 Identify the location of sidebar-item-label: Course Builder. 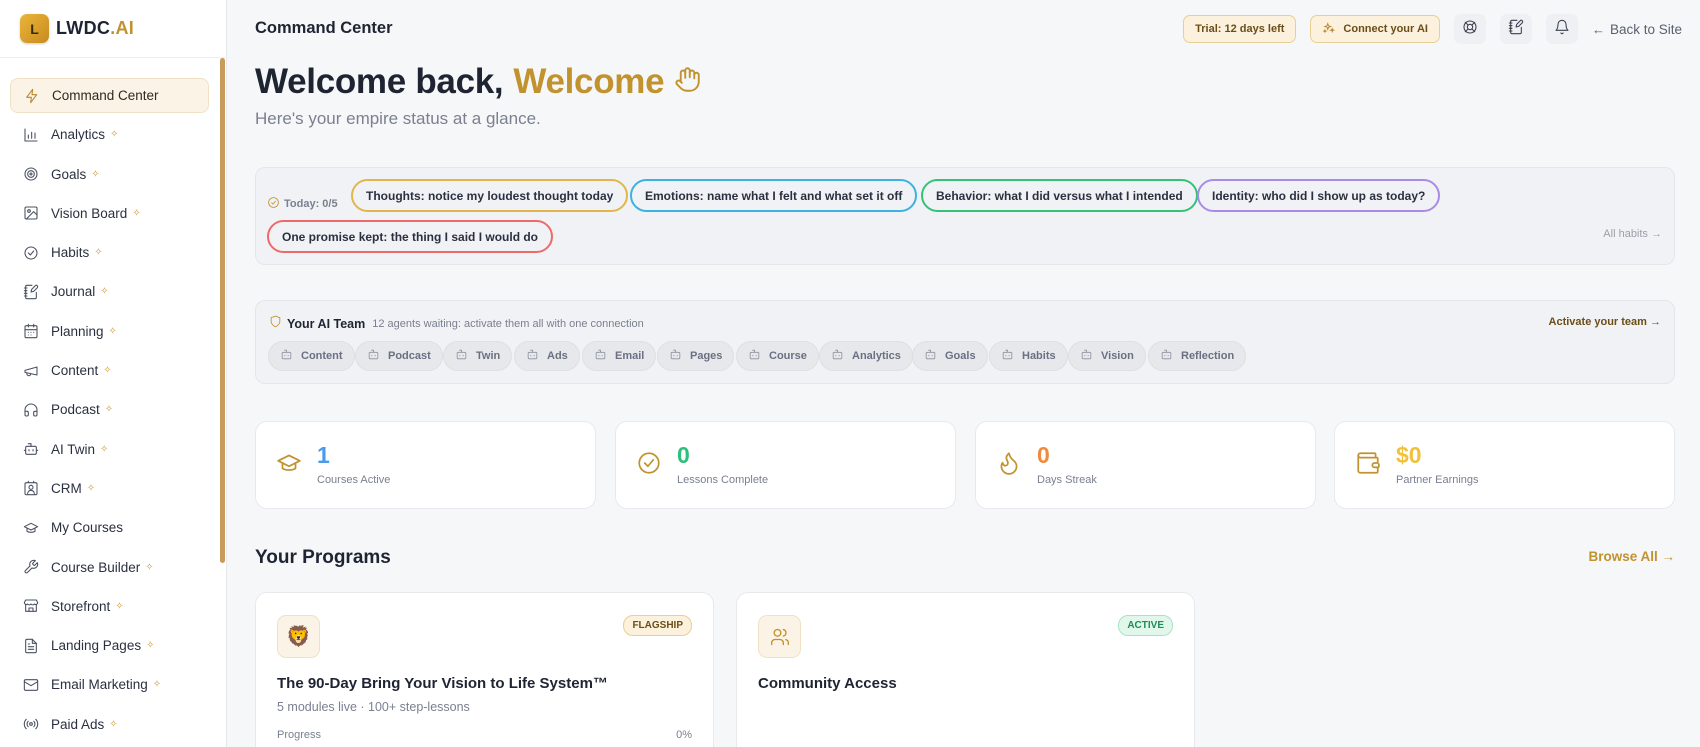
(96, 567).